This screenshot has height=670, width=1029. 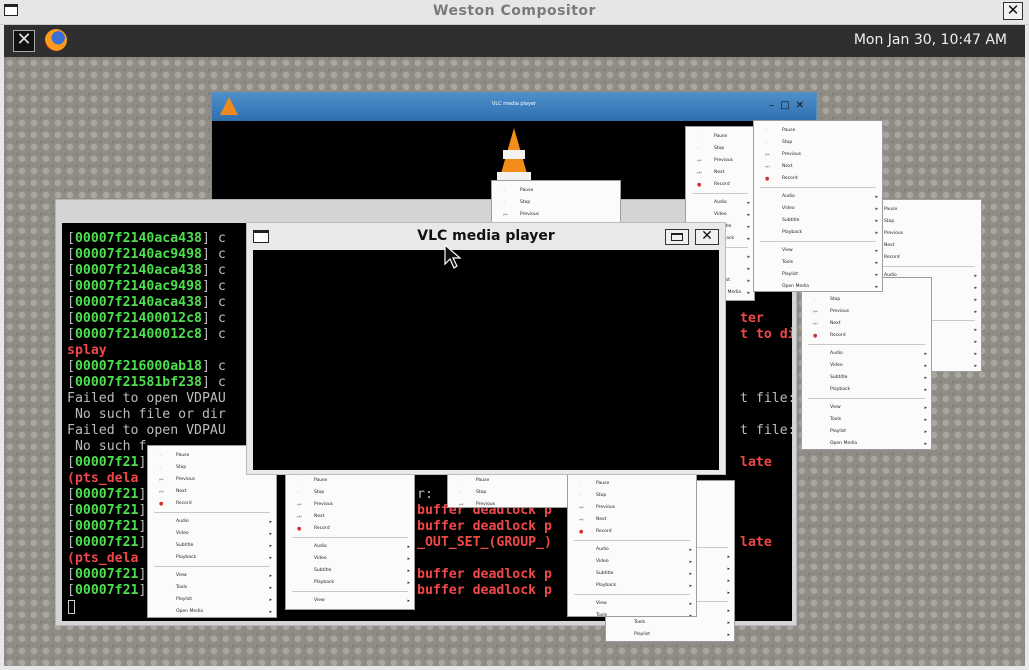 What do you see at coordinates (146, 238) in the screenshot?
I see `terminal-line: [00007f2140aca438] c` at bounding box center [146, 238].